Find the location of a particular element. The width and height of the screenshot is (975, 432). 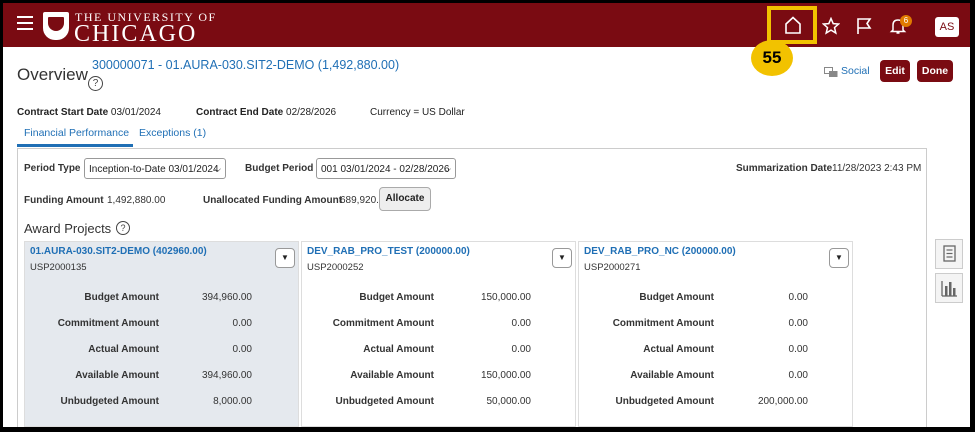

budget-period-label: Budget Period is located at coordinates (279, 168).